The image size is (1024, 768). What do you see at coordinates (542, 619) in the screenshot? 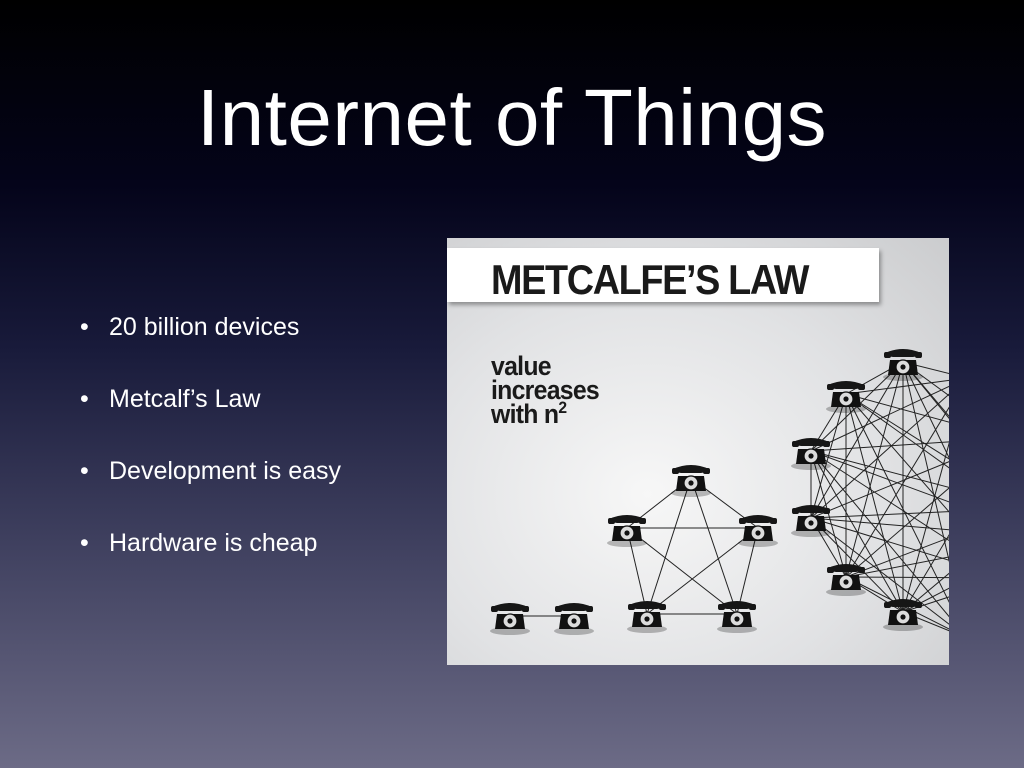
I see `two-phone-network-phones` at bounding box center [542, 619].